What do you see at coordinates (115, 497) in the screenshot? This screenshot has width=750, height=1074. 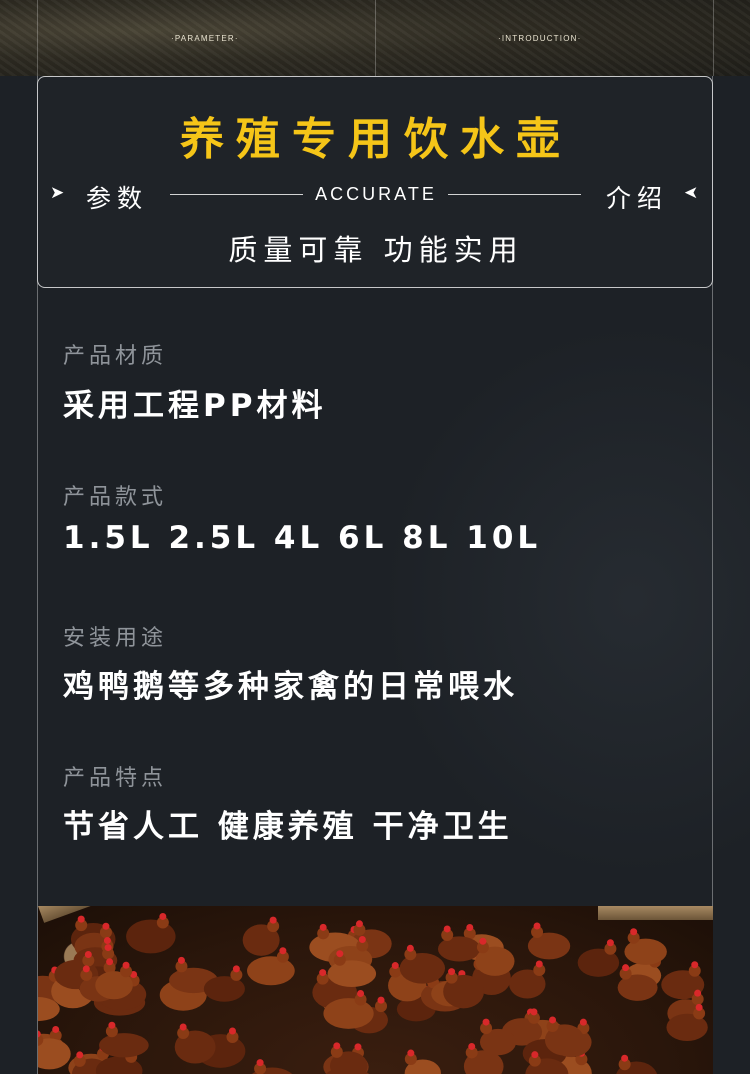 I see `param-label-style: 产品款式` at bounding box center [115, 497].